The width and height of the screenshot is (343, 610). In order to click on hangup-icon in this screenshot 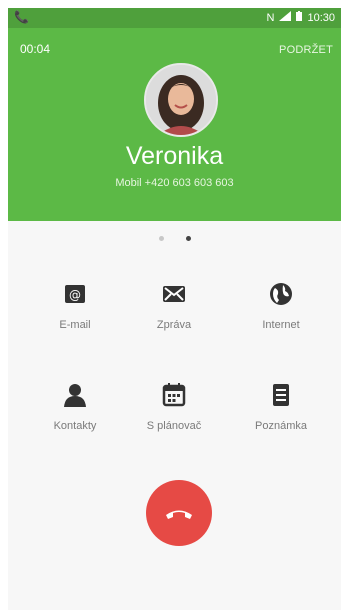, I will do `click(179, 514)`.